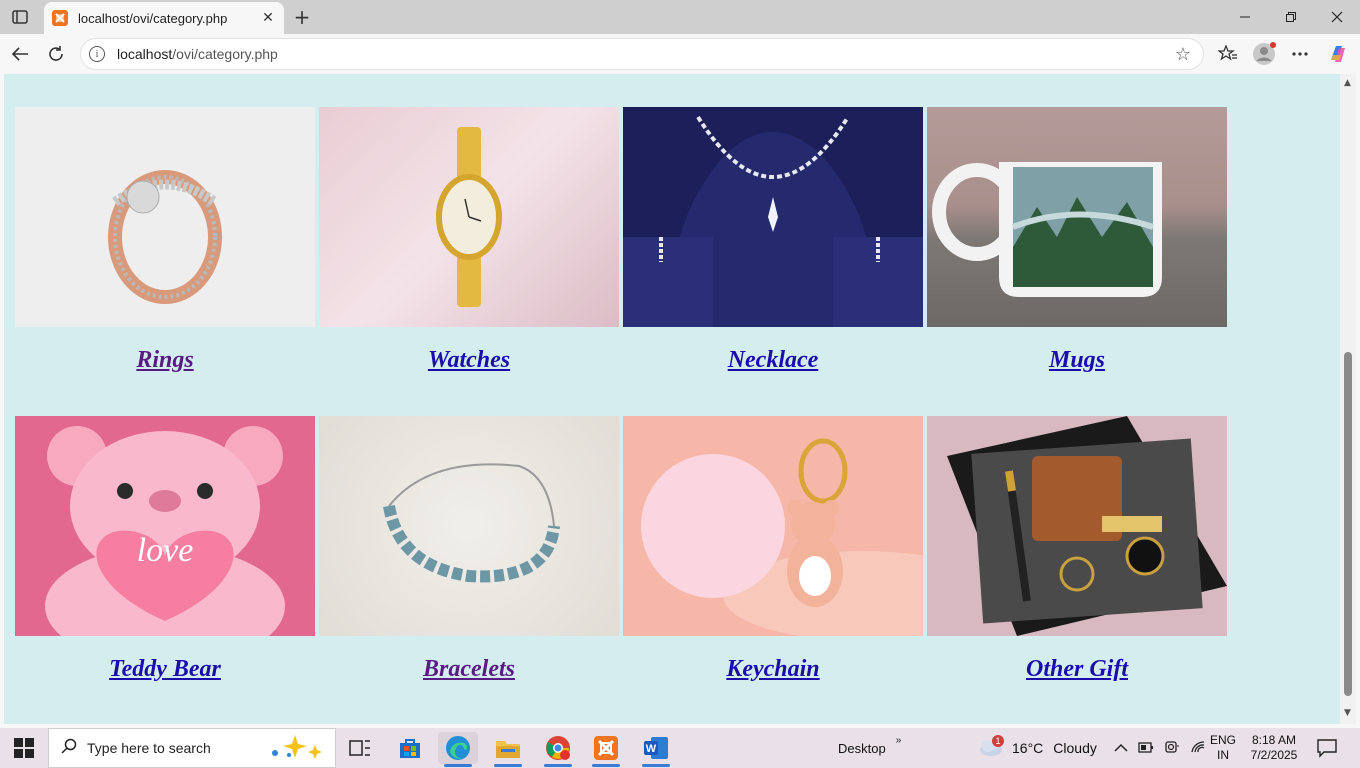 The height and width of the screenshot is (768, 1360). Describe the element at coordinates (1172, 748) in the screenshot. I see `speaker-icon` at that location.